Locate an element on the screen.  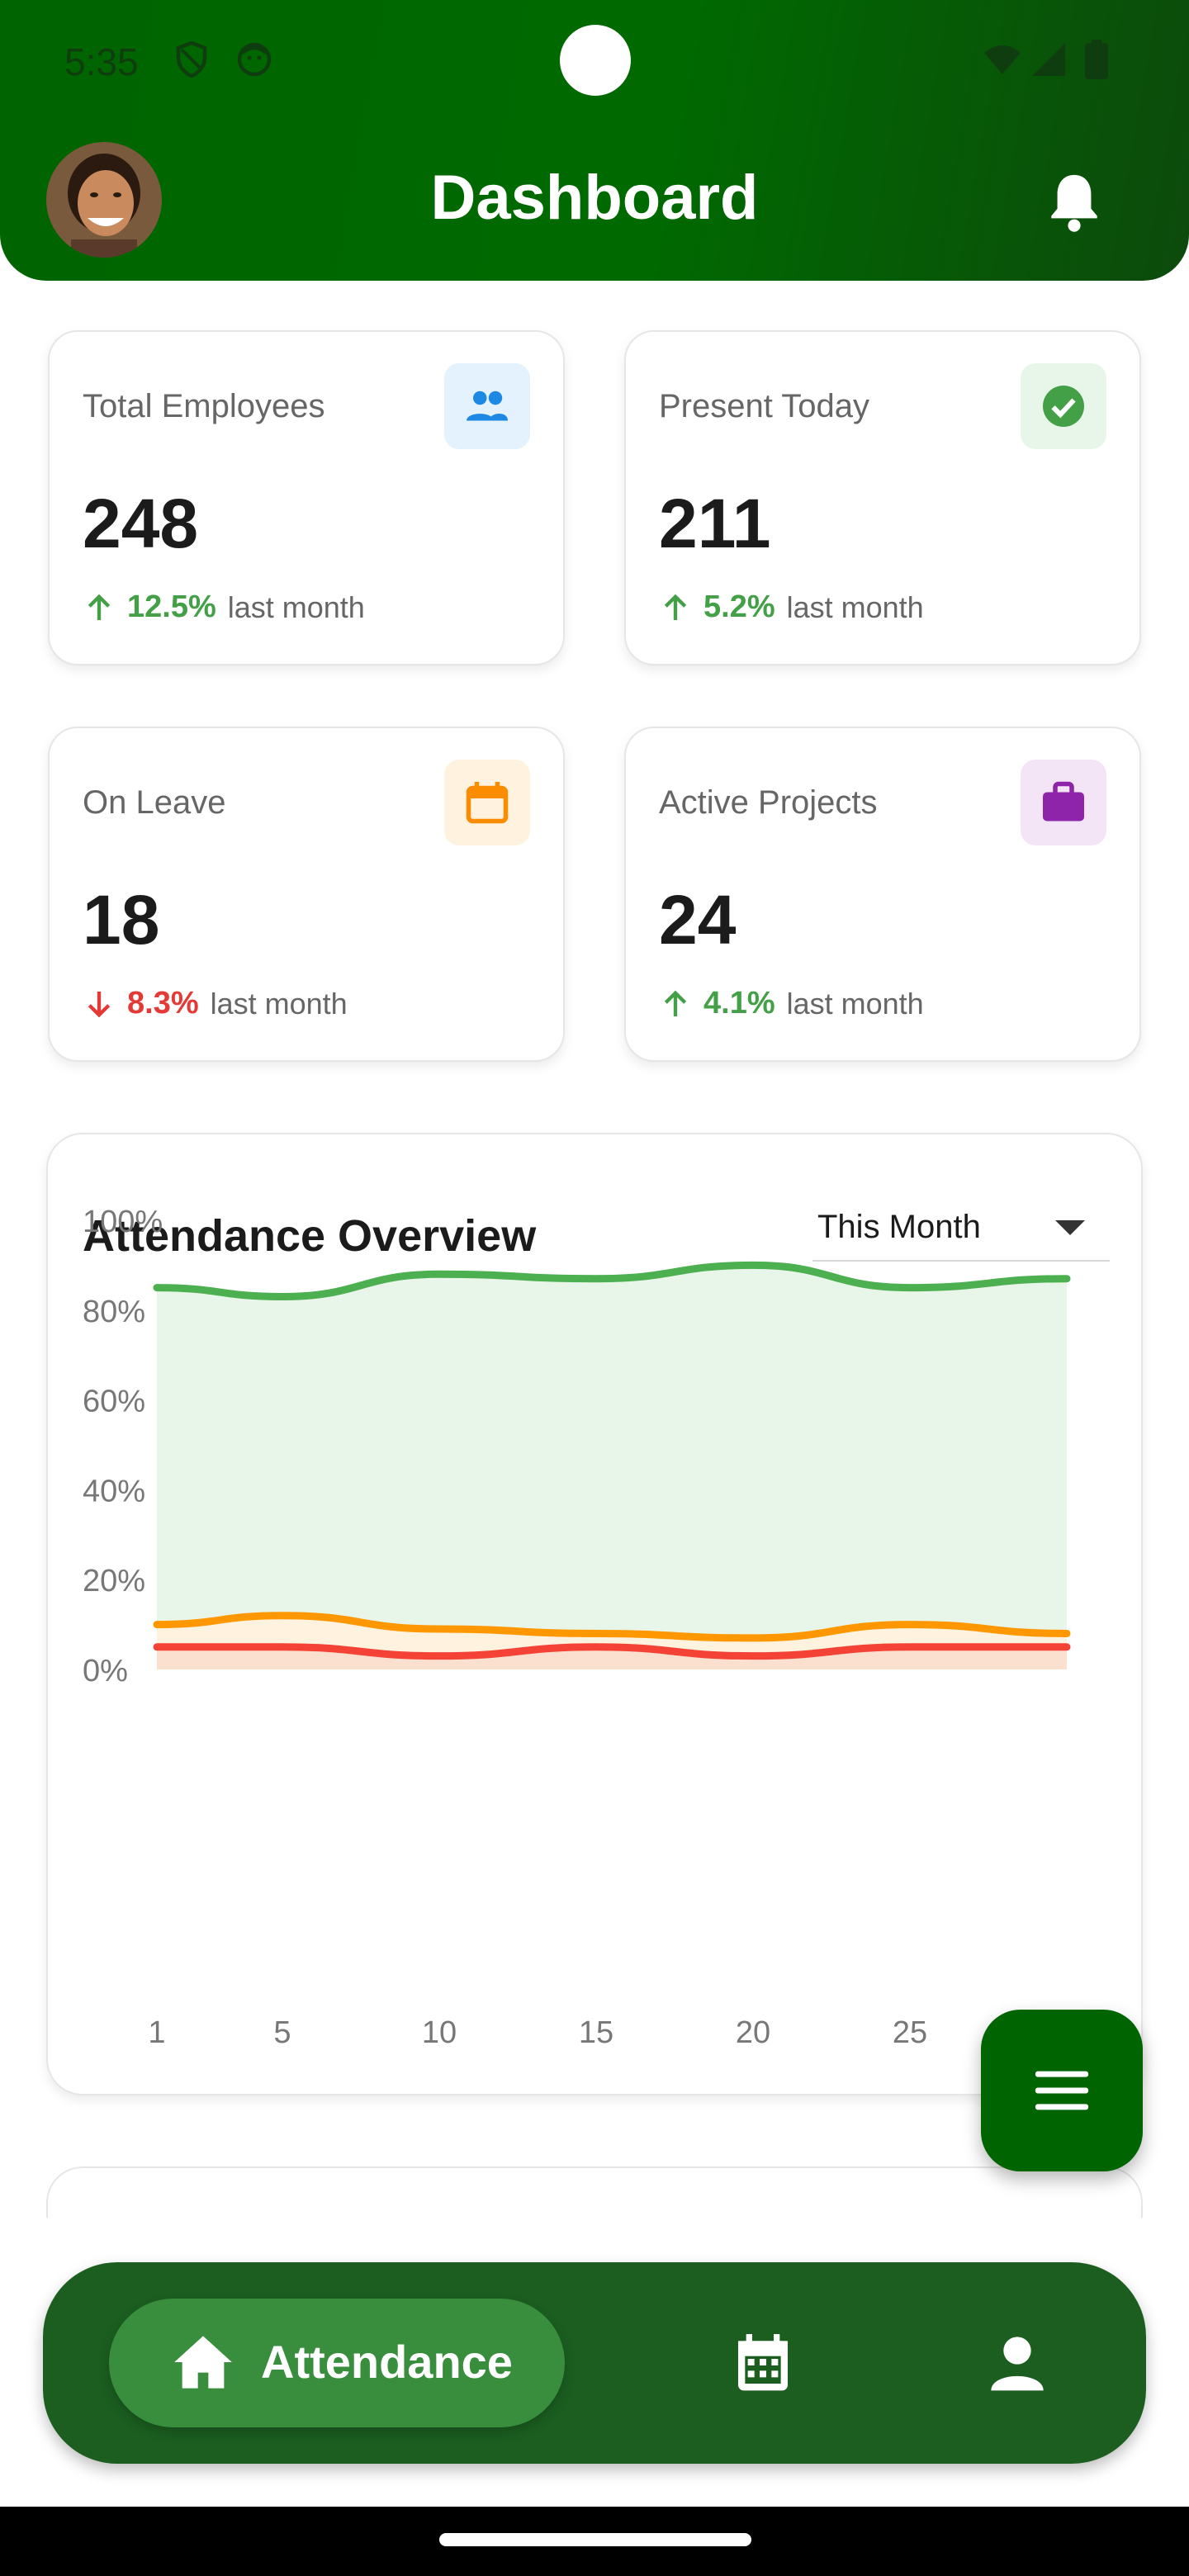
people-icon is located at coordinates (487, 406).